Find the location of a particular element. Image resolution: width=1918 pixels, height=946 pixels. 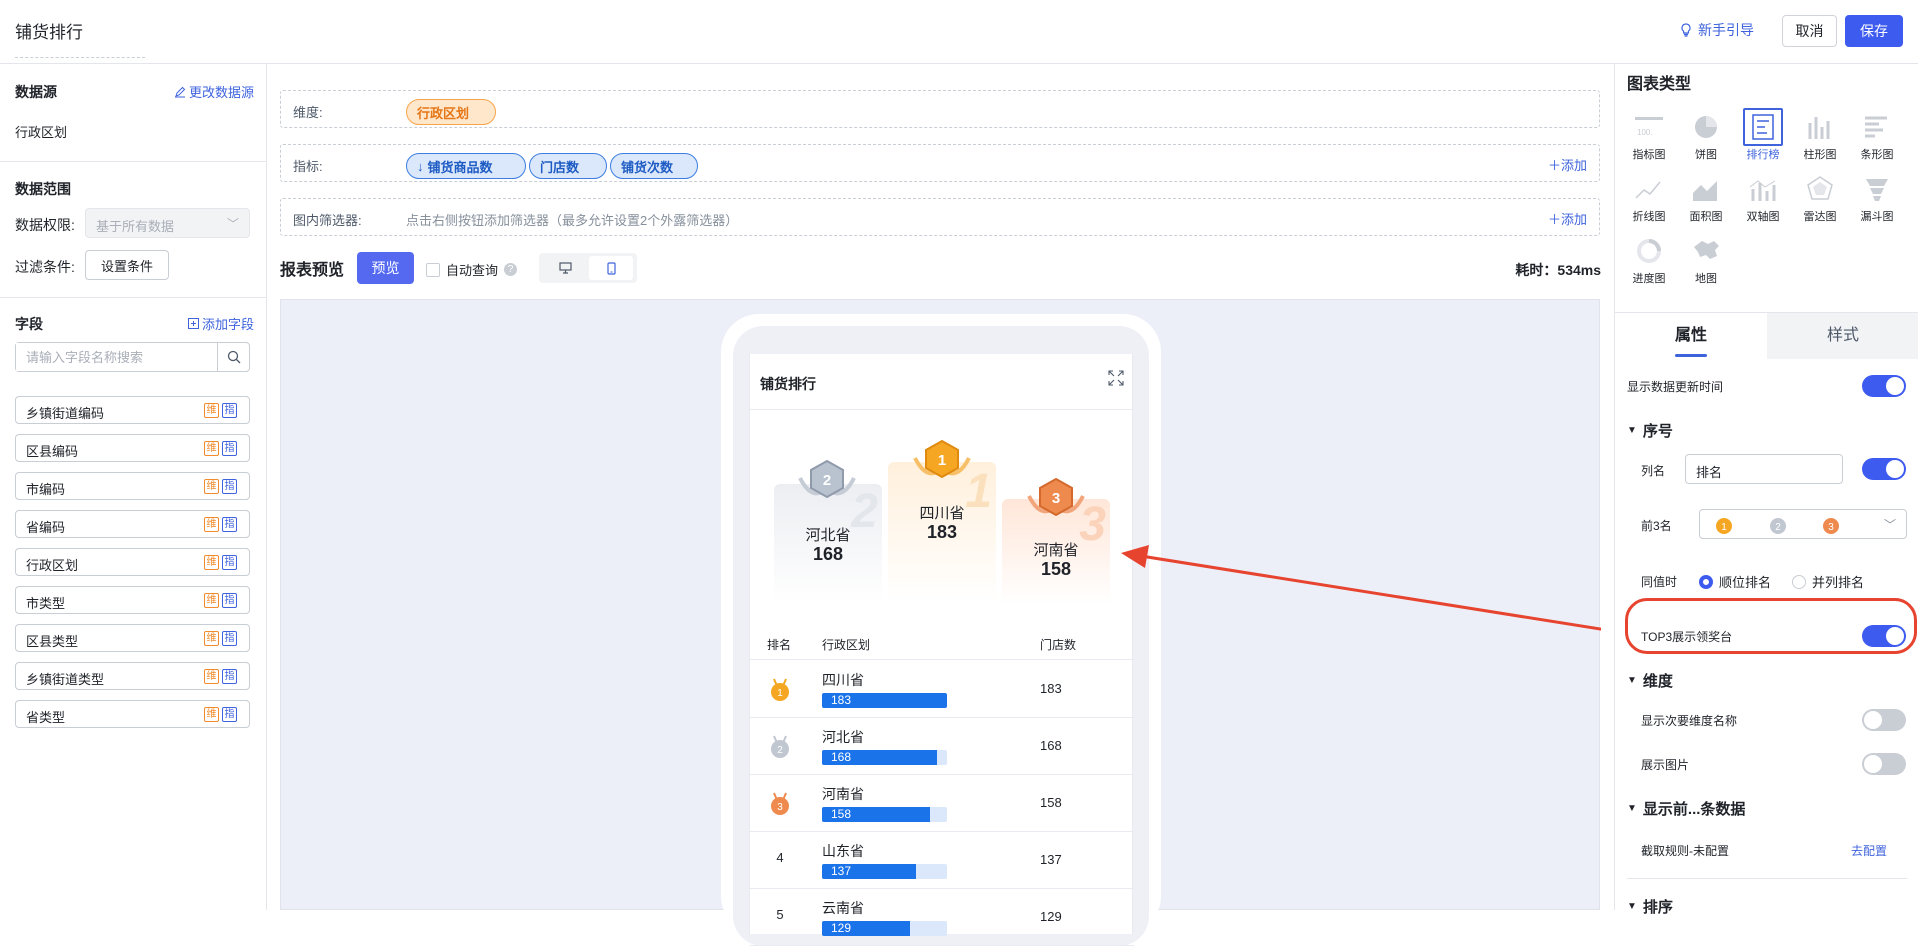

field-item: 区县类型 维指 is located at coordinates (132, 638).